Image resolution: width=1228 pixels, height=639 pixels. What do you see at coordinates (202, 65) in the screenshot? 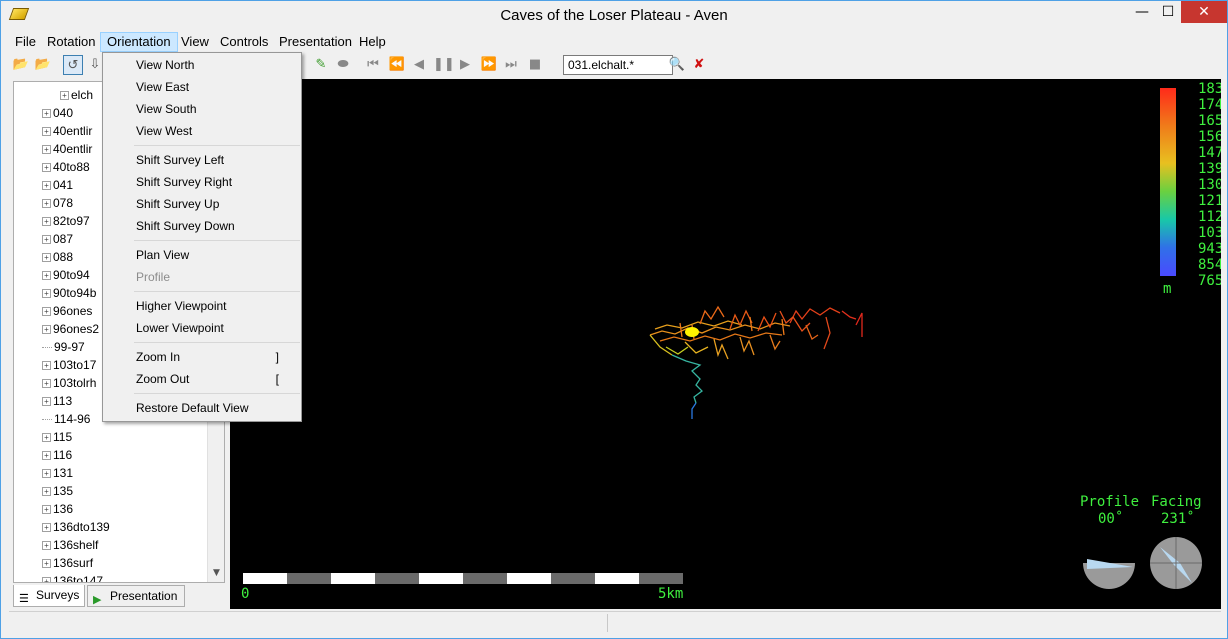
I see `menu-item-view-north: View North` at bounding box center [202, 65].